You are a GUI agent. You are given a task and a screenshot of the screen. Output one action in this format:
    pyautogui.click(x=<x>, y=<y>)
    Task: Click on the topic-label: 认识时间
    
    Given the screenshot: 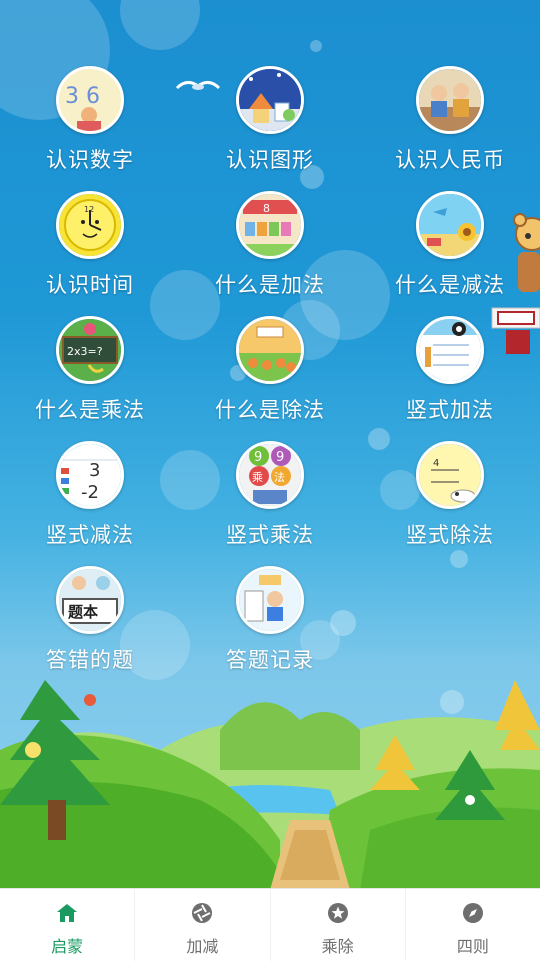 What is the action you would take?
    pyautogui.click(x=90, y=285)
    